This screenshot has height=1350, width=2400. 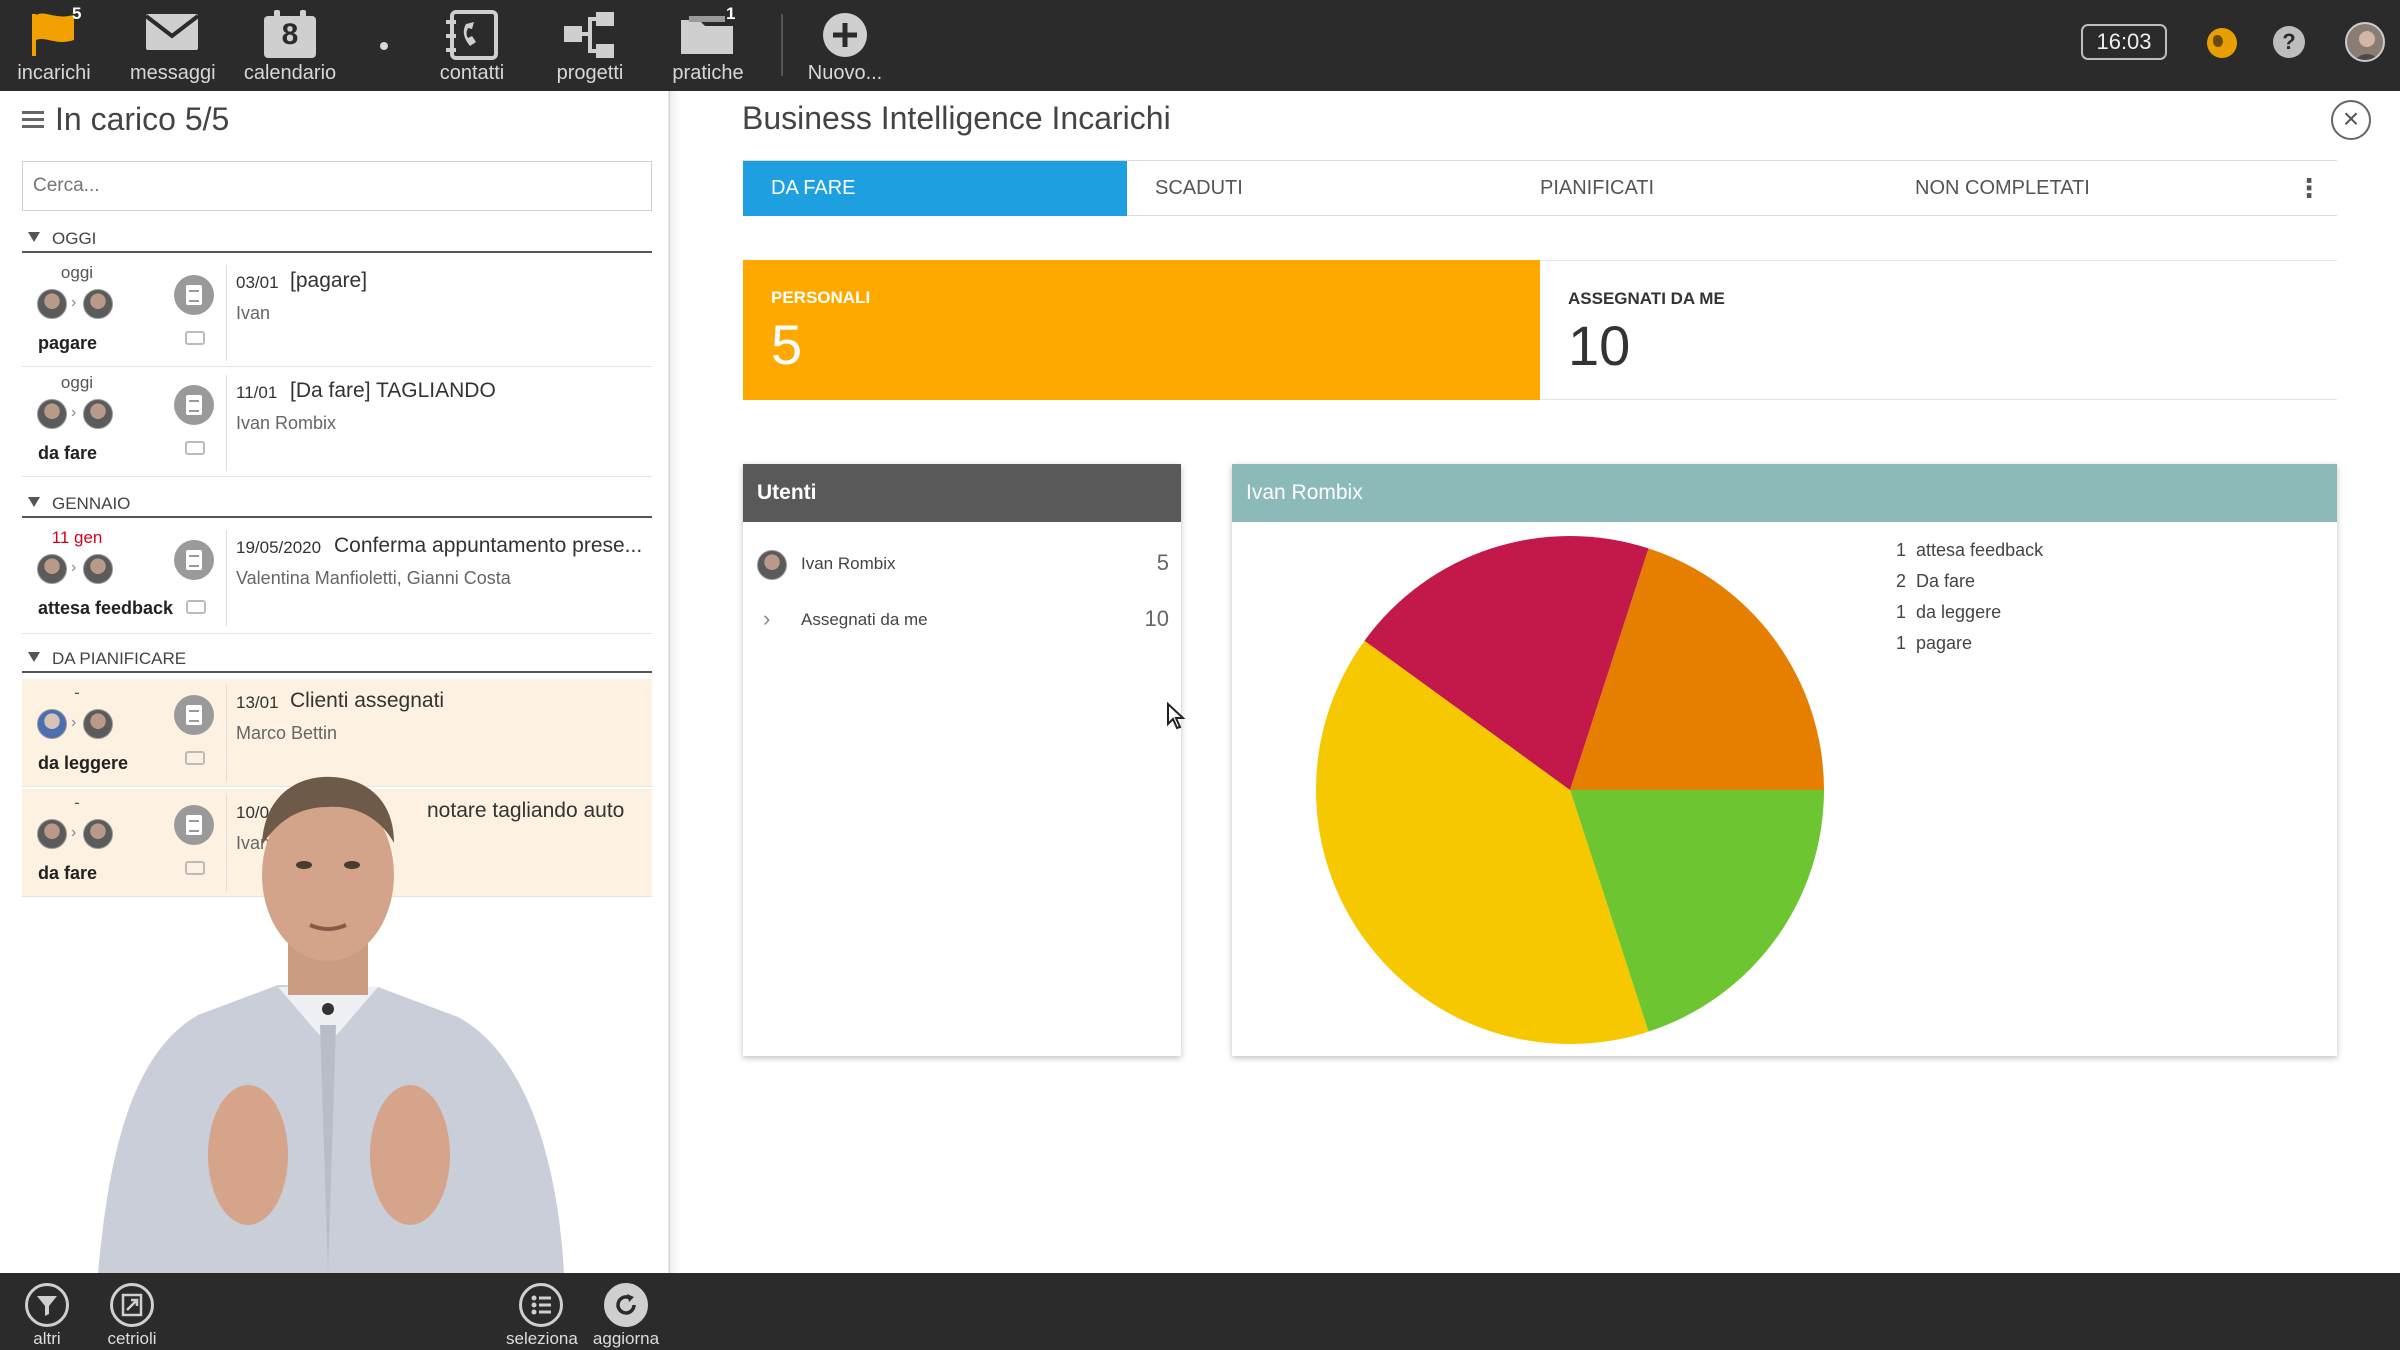 I want to click on group-label: GENNAIO, so click(x=91, y=503).